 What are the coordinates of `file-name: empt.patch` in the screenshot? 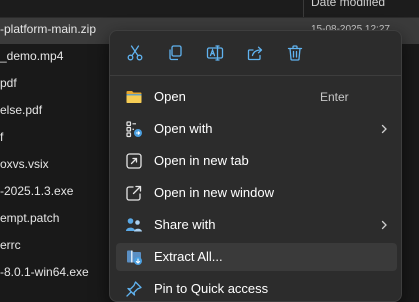 It's located at (30, 218).